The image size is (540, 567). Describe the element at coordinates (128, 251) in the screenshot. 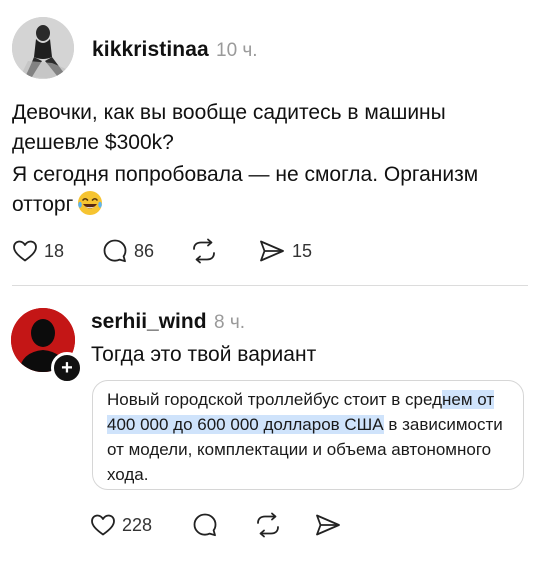

I see `comment-button: 86` at that location.